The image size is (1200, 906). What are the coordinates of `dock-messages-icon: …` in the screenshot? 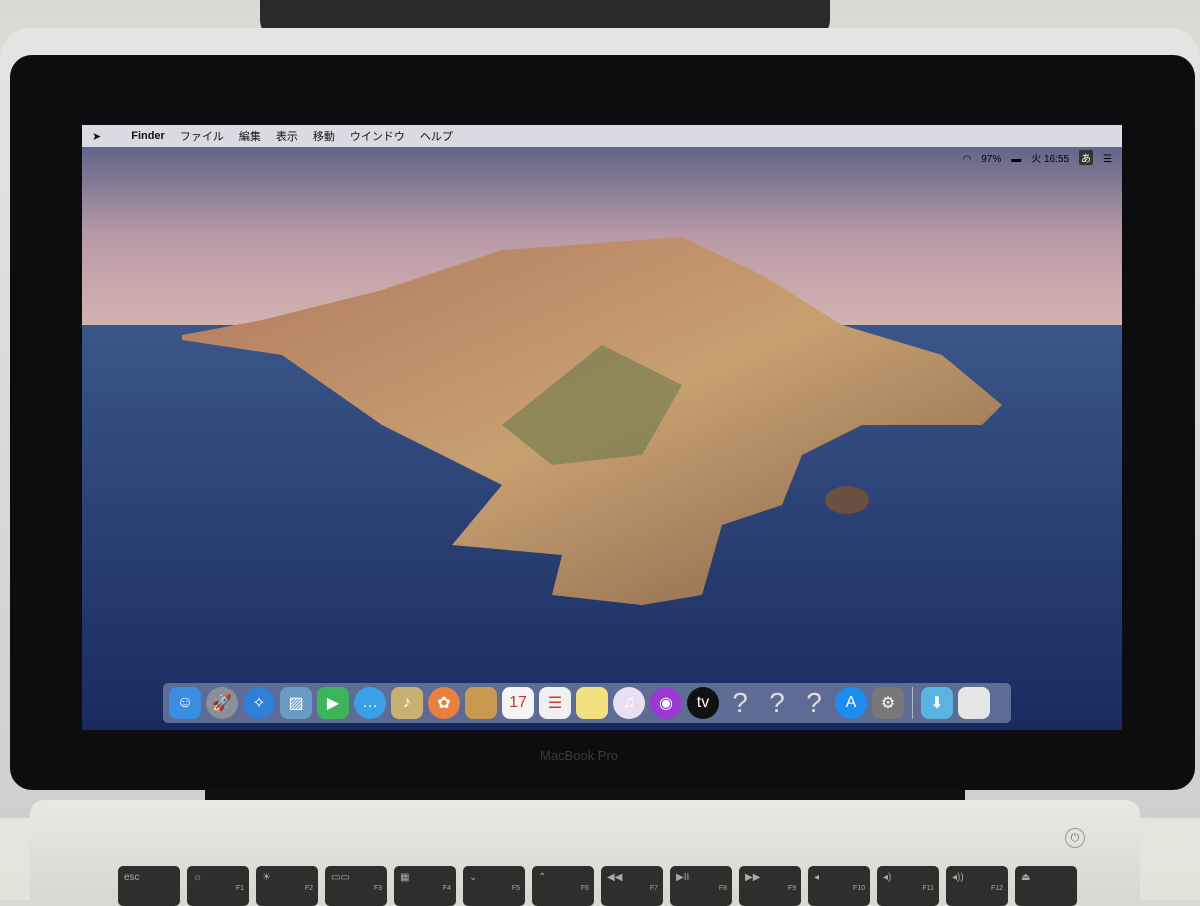 It's located at (370, 703).